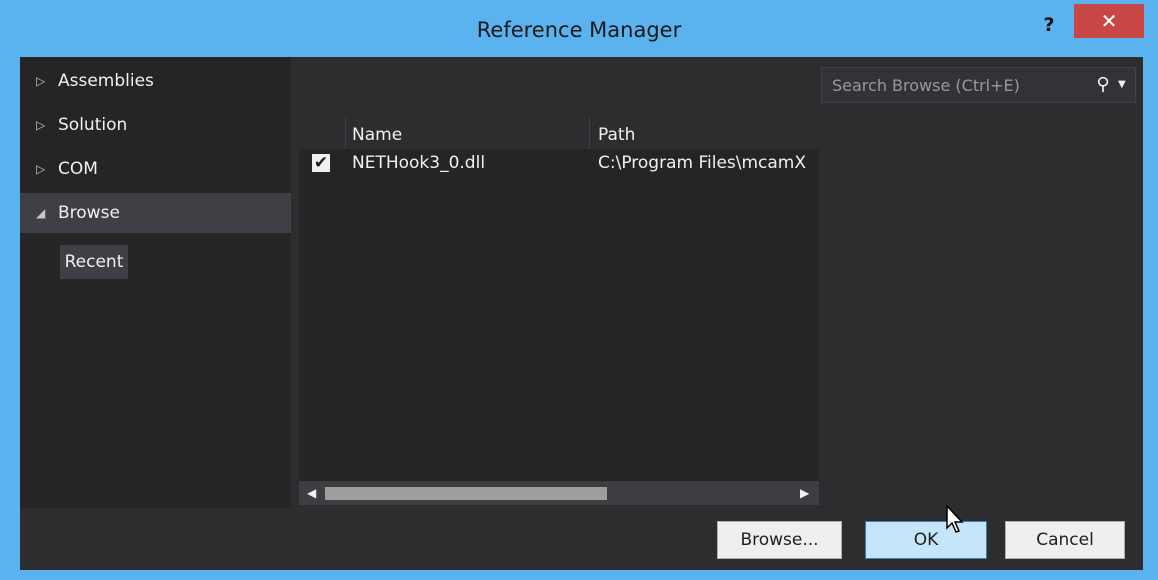  What do you see at coordinates (1065, 540) in the screenshot?
I see `cancel-button: Cancel` at bounding box center [1065, 540].